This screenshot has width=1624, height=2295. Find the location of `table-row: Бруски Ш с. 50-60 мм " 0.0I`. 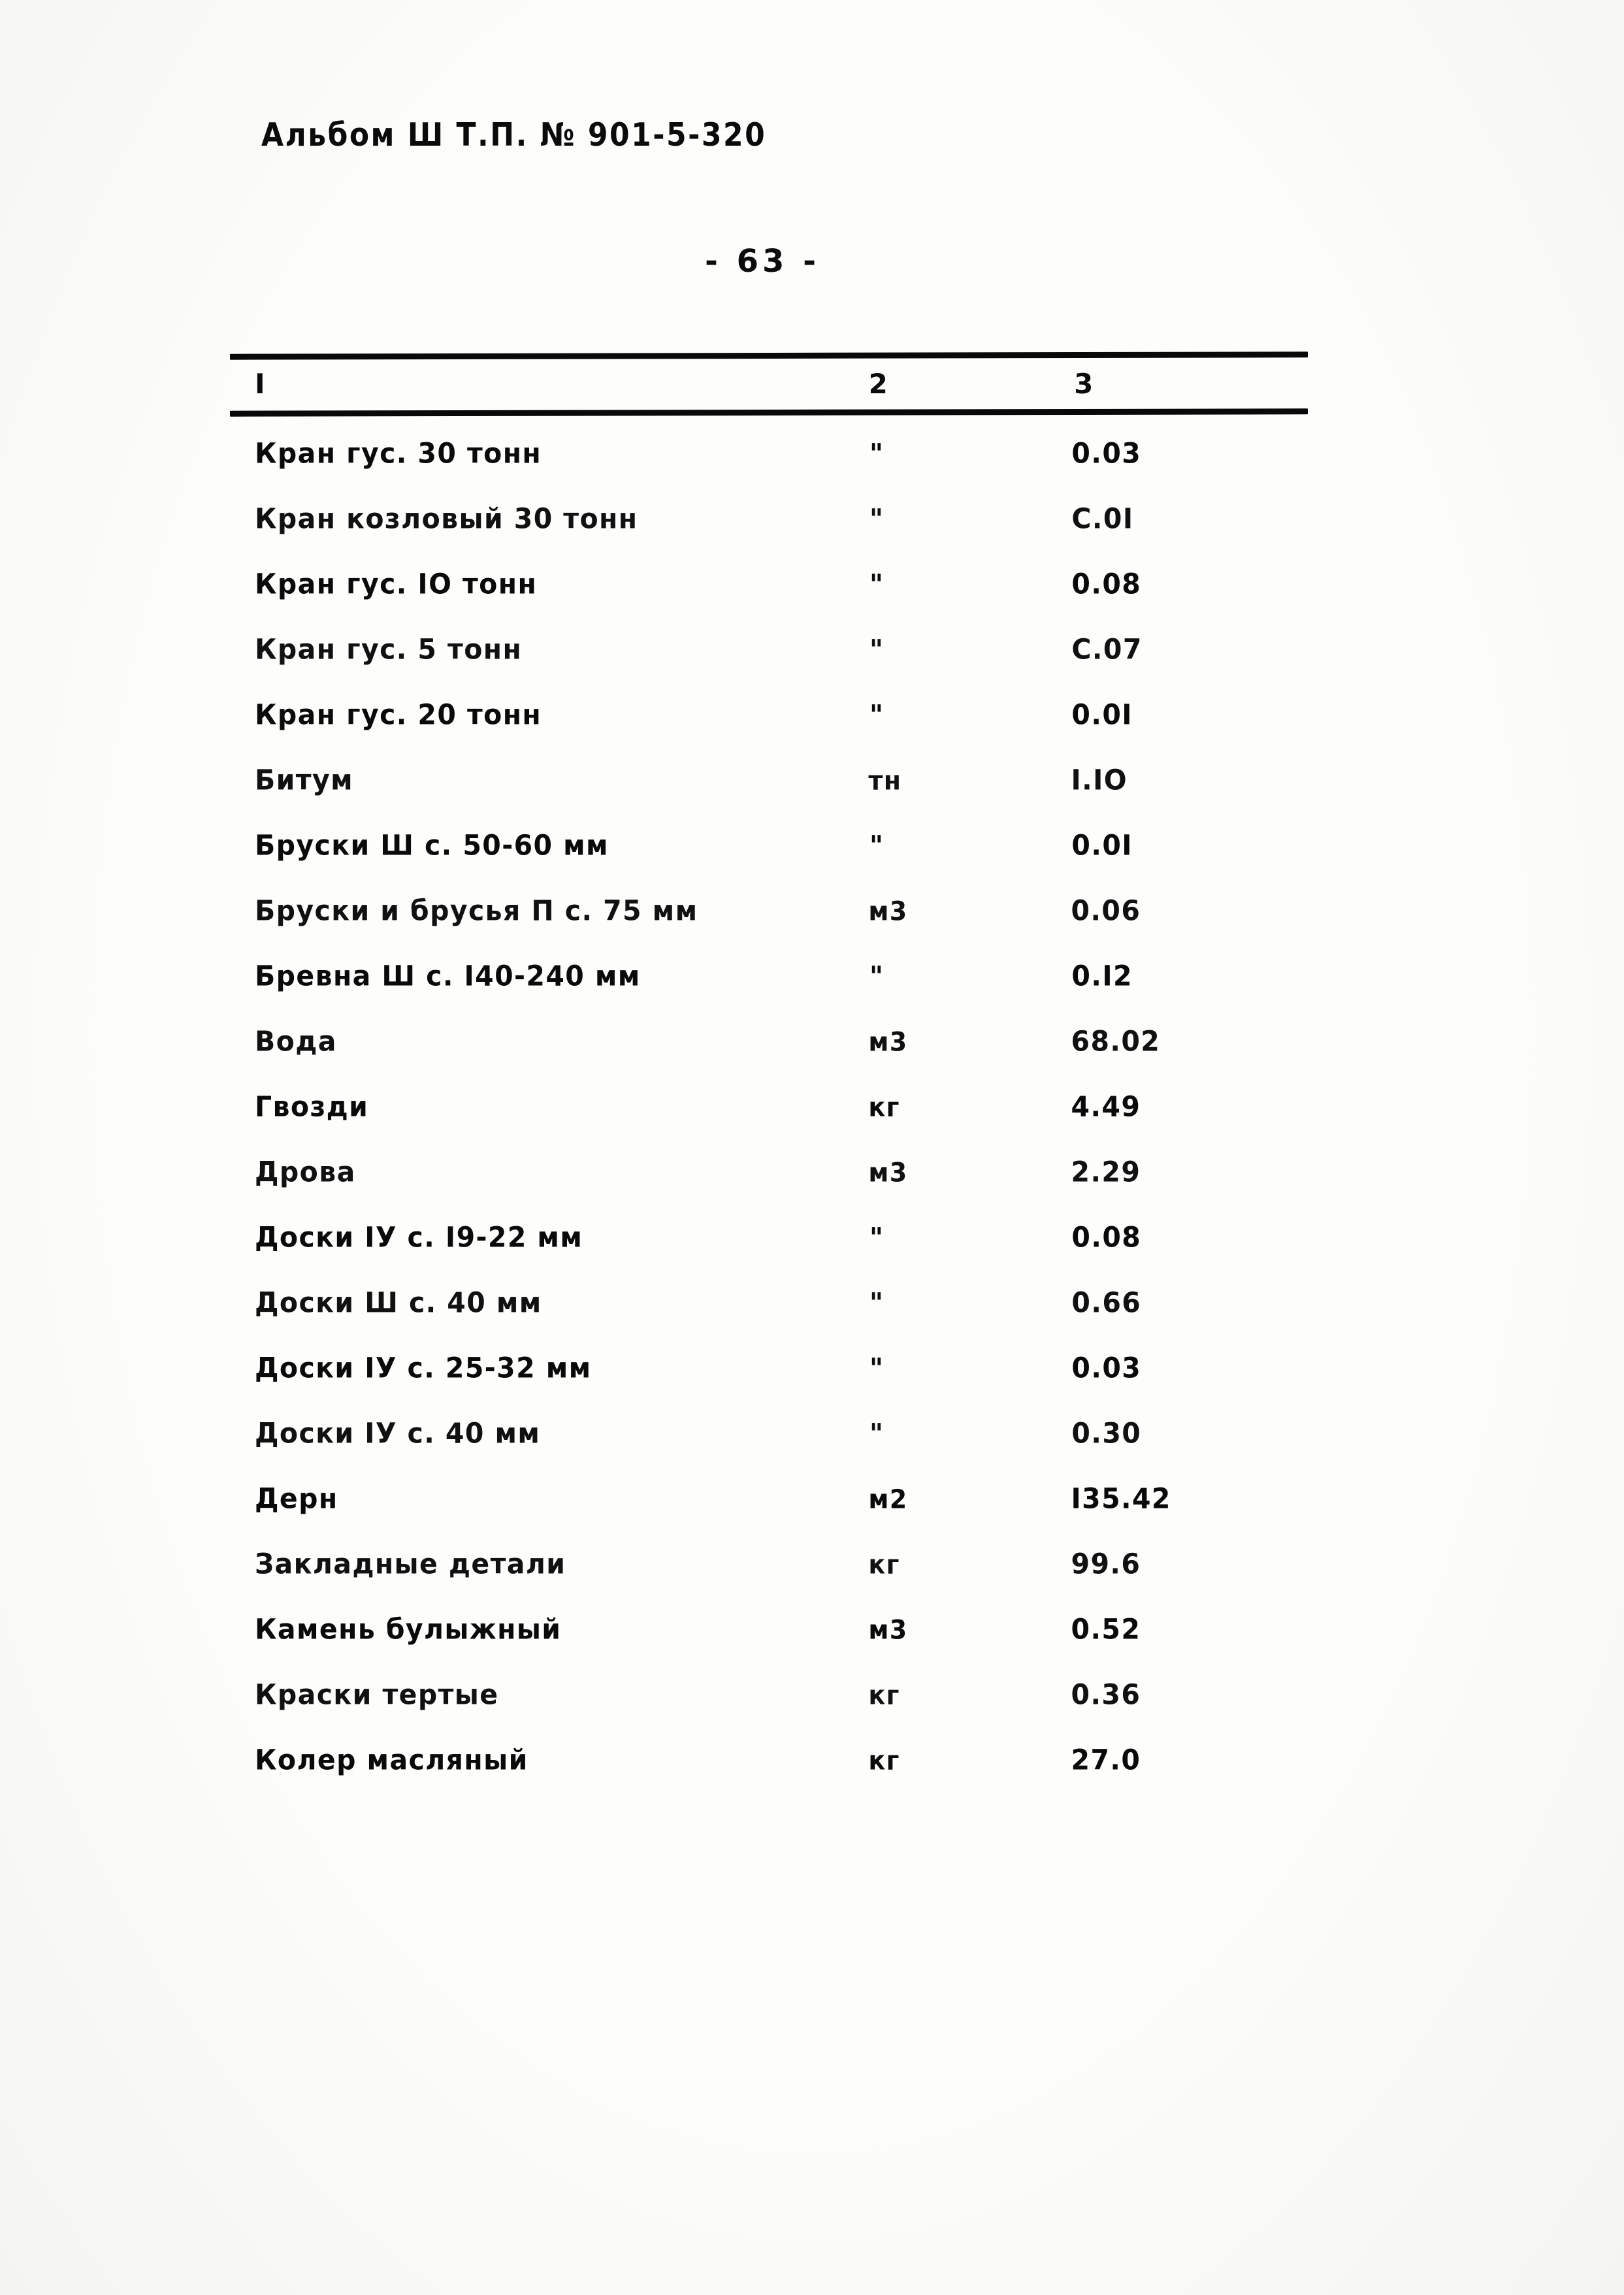

table-row: Бруски Ш с. 50-60 мм " 0.0I is located at coordinates (769, 861).